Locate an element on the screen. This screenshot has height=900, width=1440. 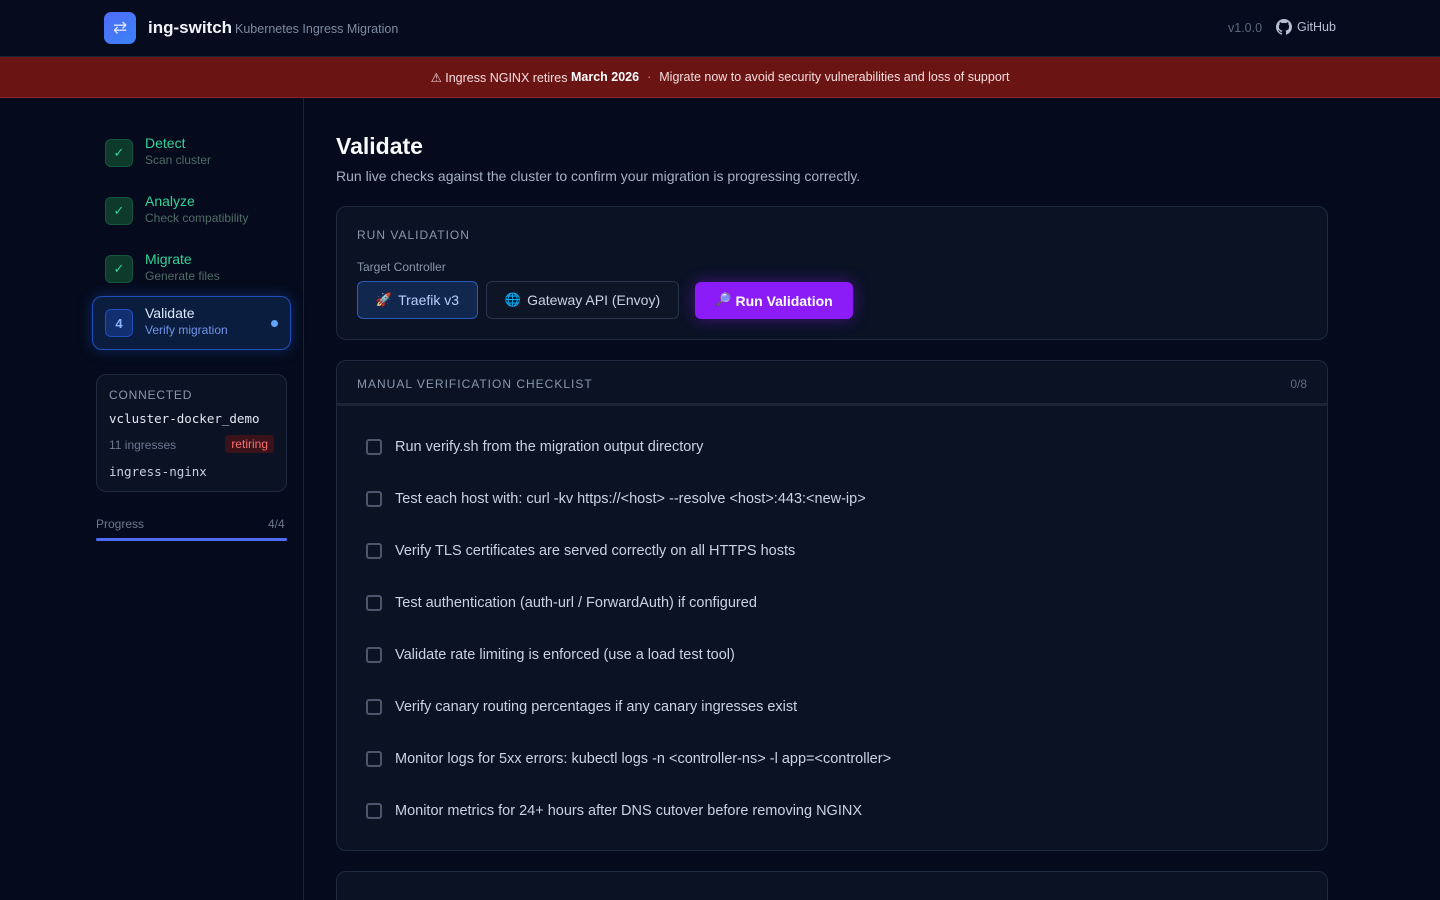
step-title: Analyze is located at coordinates (170, 201).